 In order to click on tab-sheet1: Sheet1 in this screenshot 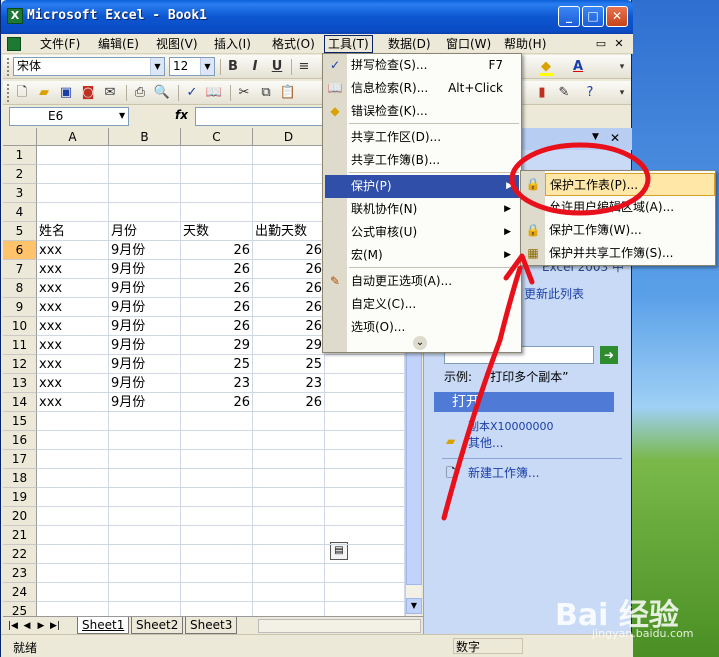, I will do `click(103, 625)`.